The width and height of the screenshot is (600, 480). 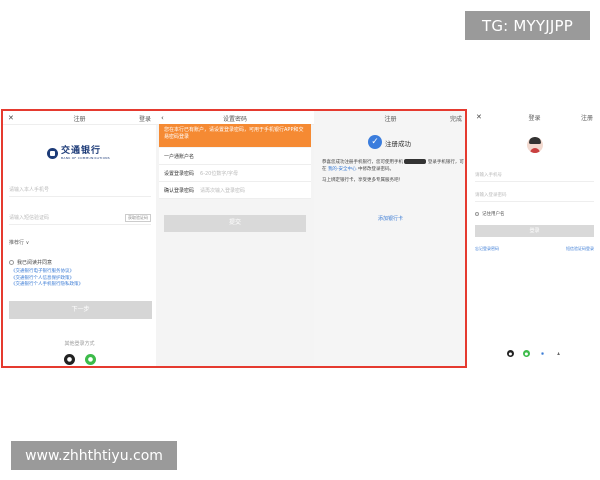 I want to click on form-row-label: 设置登录密码, so click(x=179, y=173).